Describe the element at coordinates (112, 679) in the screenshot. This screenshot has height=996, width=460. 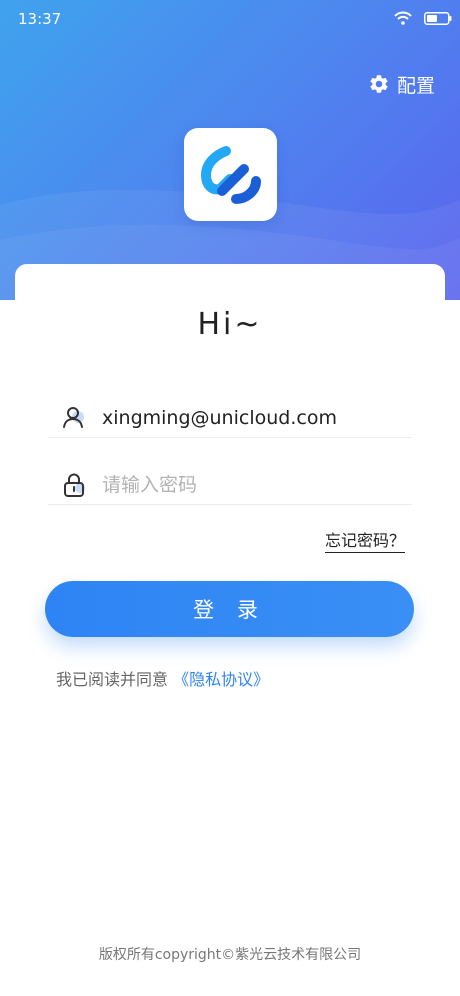
I see `agreement-prefix: 我已阅读并同意` at that location.